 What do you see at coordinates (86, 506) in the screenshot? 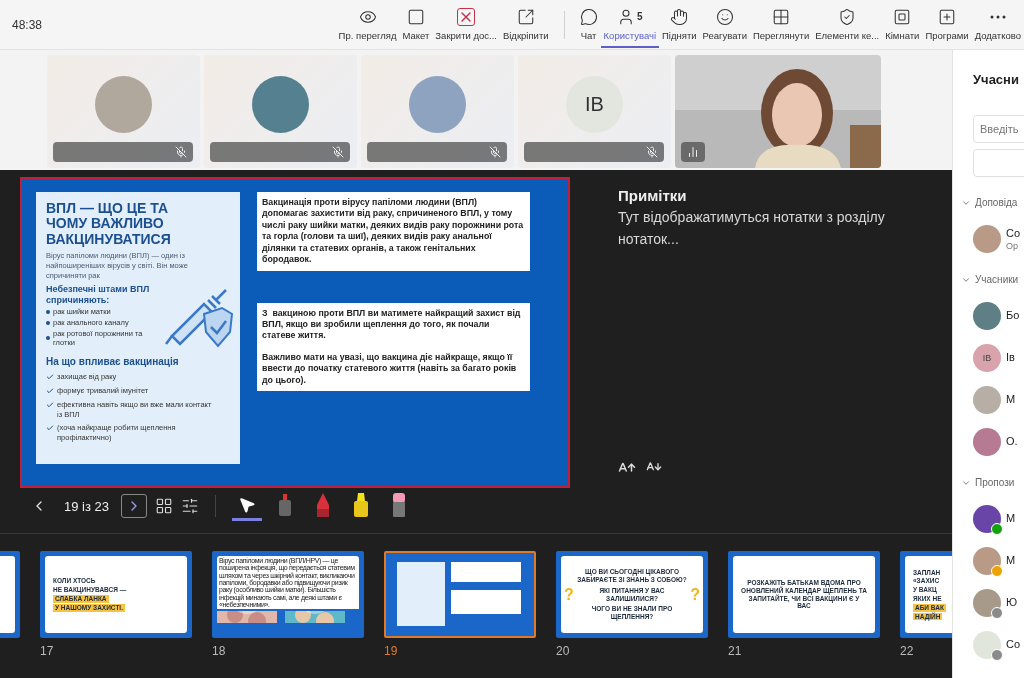
I see `slide-counter: 19 із 23` at bounding box center [86, 506].